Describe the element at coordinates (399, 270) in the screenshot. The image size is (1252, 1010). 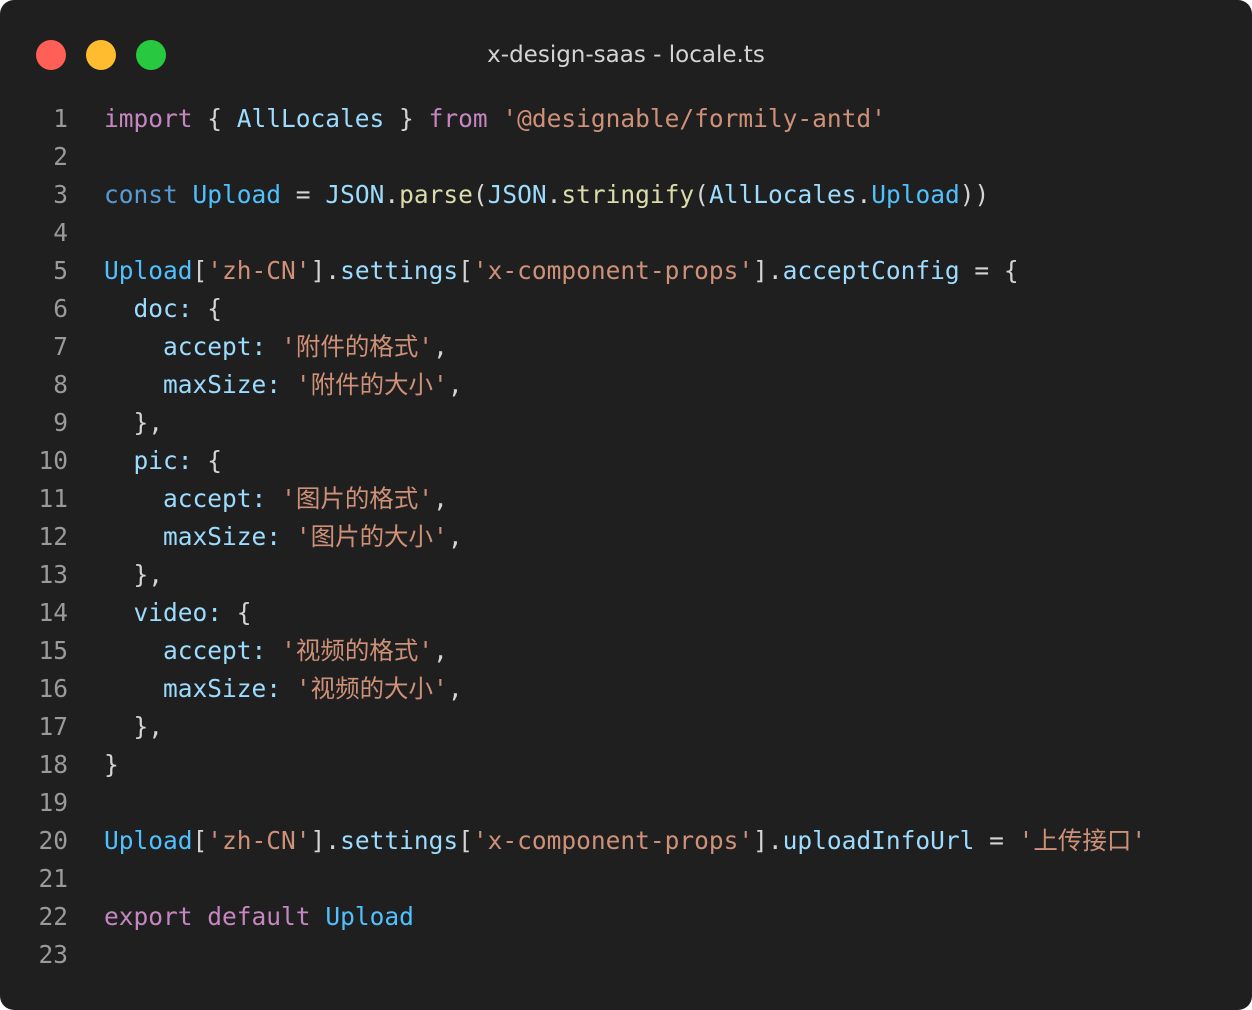
I see `variable-token: settings` at that location.